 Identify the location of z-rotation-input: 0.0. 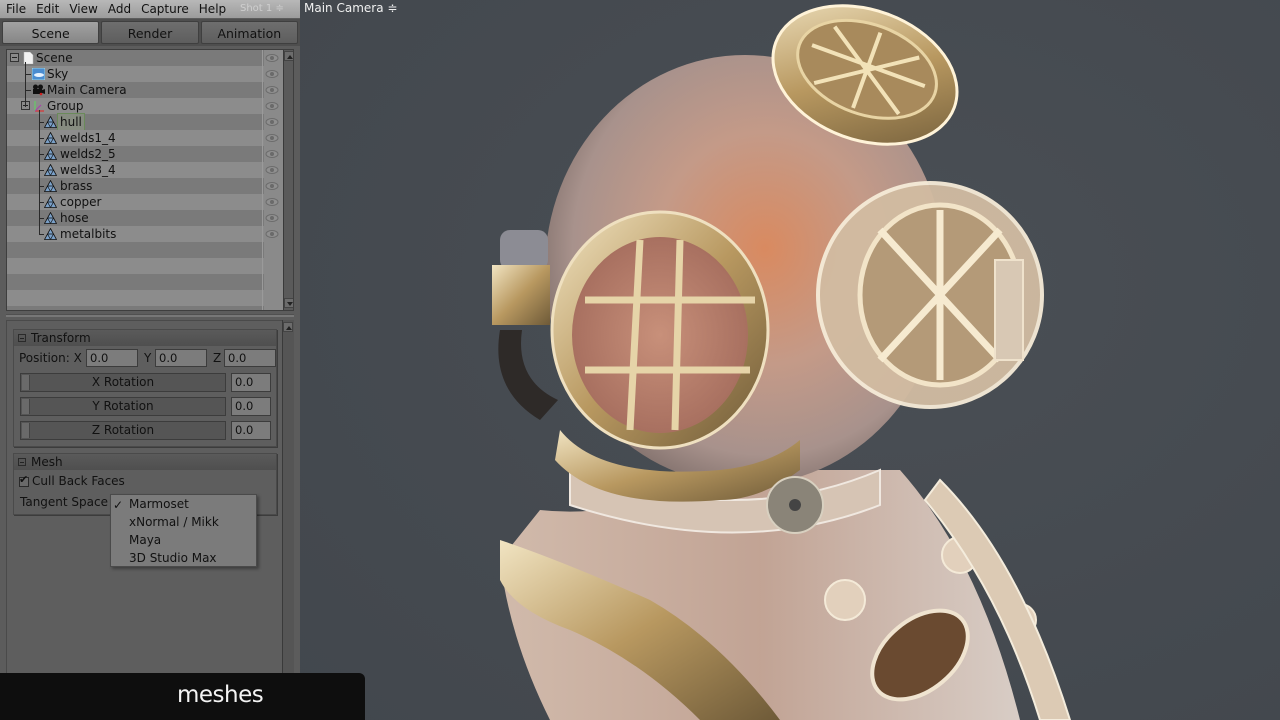
(251, 430).